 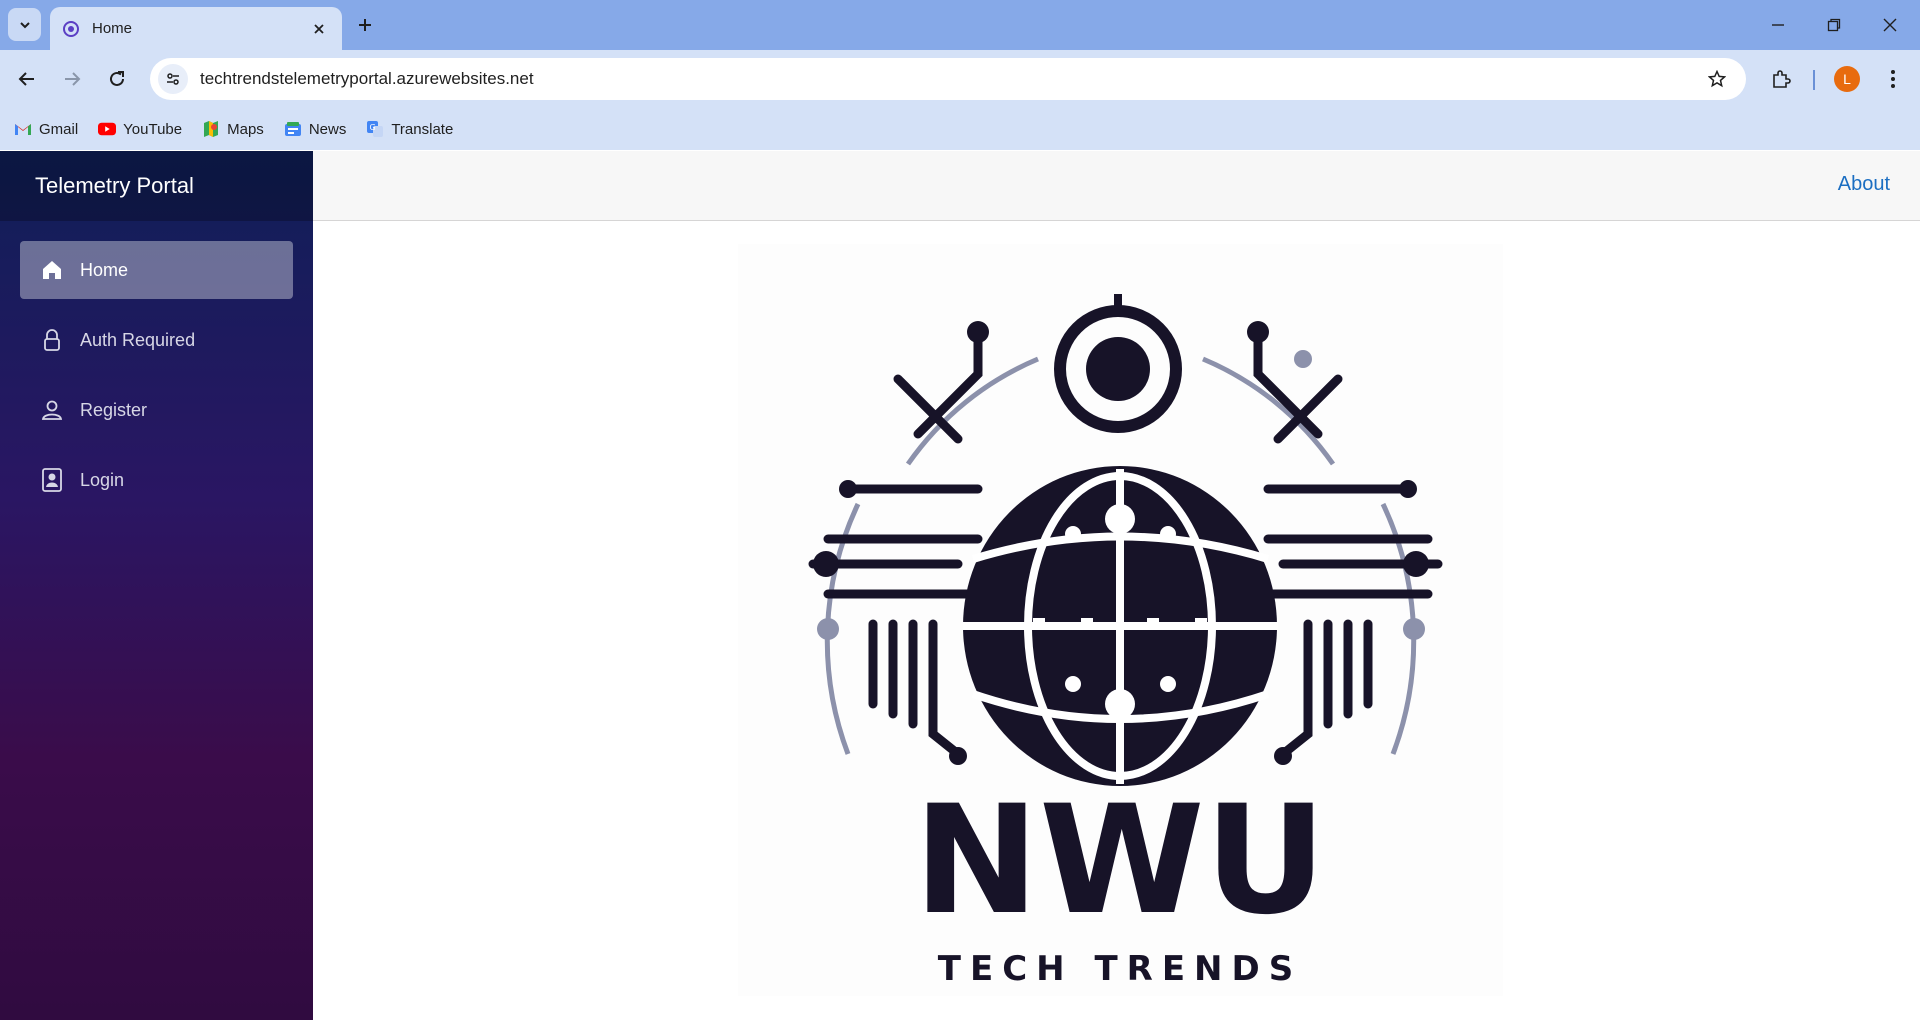 What do you see at coordinates (138, 339) in the screenshot?
I see `sidebar-item-label: Auth Required` at bounding box center [138, 339].